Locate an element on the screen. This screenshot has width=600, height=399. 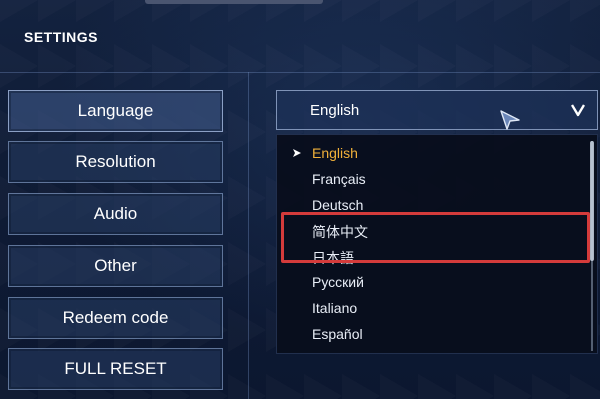
menu-item-label: FULL RESET is located at coordinates (115, 368).